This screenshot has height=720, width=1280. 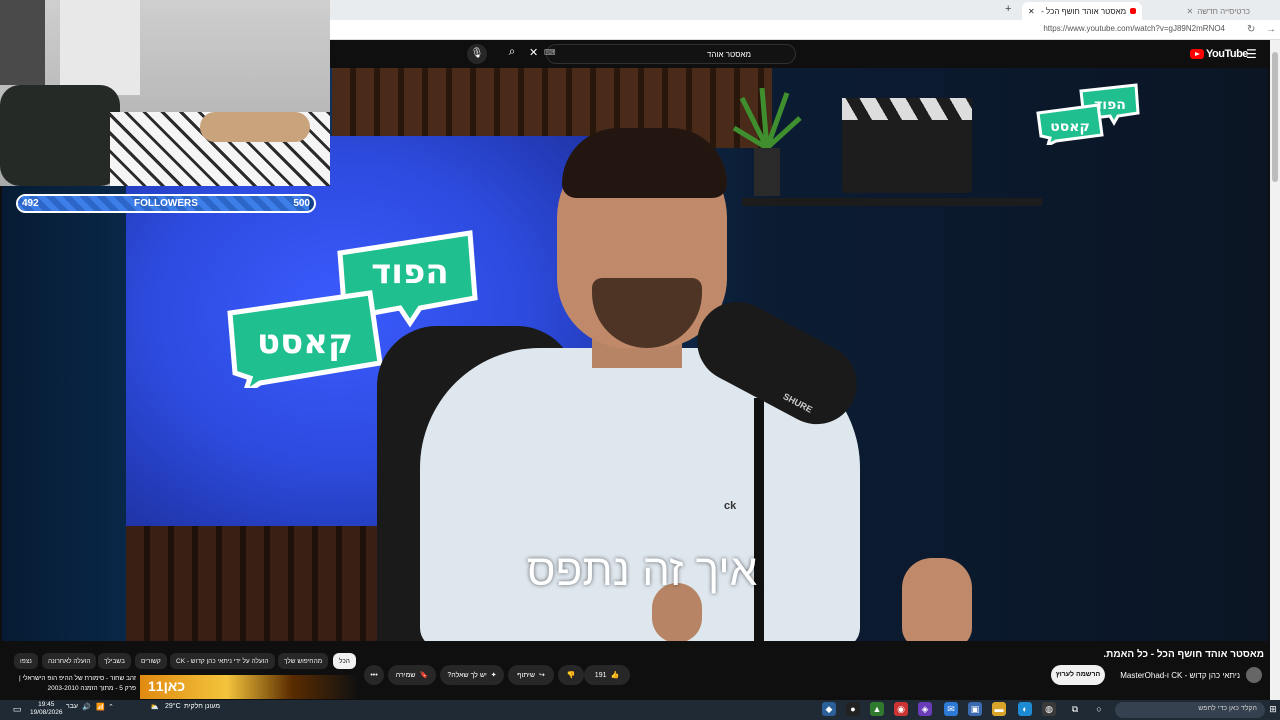 I want to click on followers-goal-bar: 492 FOLLOWERS 500, so click(x=166, y=203).